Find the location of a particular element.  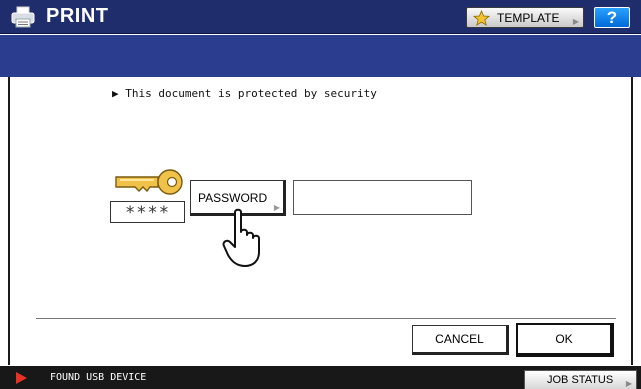

title-bar: PRINT TEMPLATE ▶ ? is located at coordinates (320, 17).